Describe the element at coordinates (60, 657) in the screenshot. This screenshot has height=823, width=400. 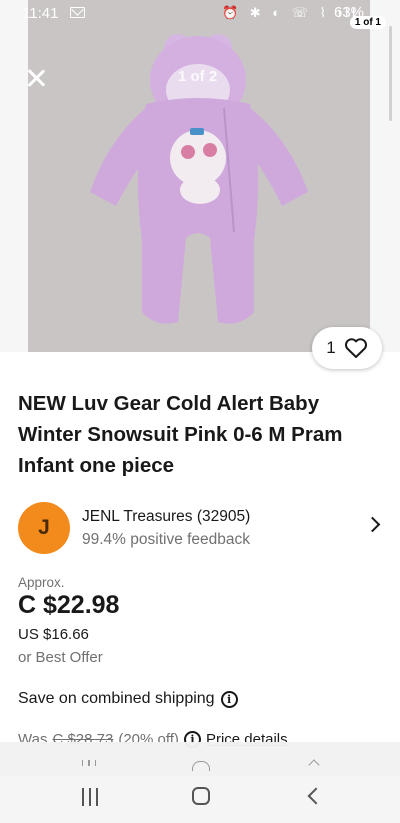
I see `best-offer-label: or Best Offer` at that location.